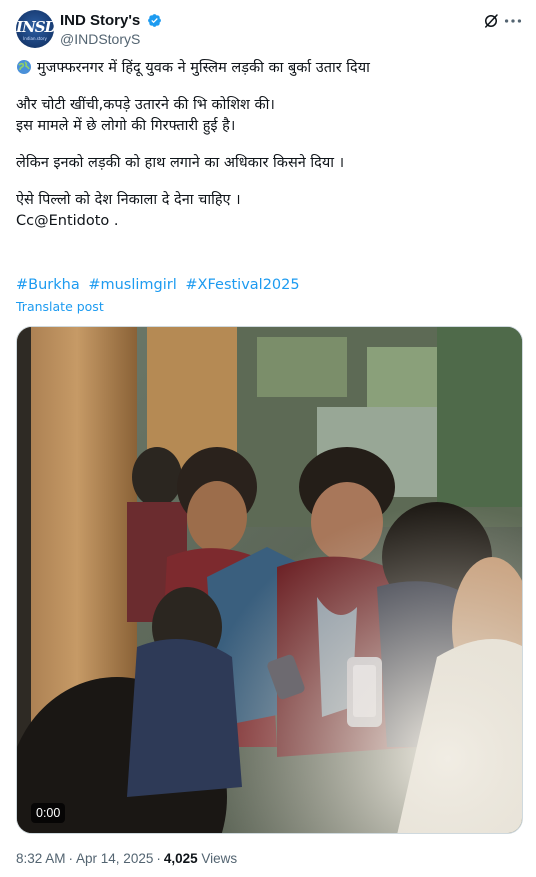 The width and height of the screenshot is (536, 877). What do you see at coordinates (67, 221) in the screenshot?
I see `post-text-line6: Cc@Entidoto .` at bounding box center [67, 221].